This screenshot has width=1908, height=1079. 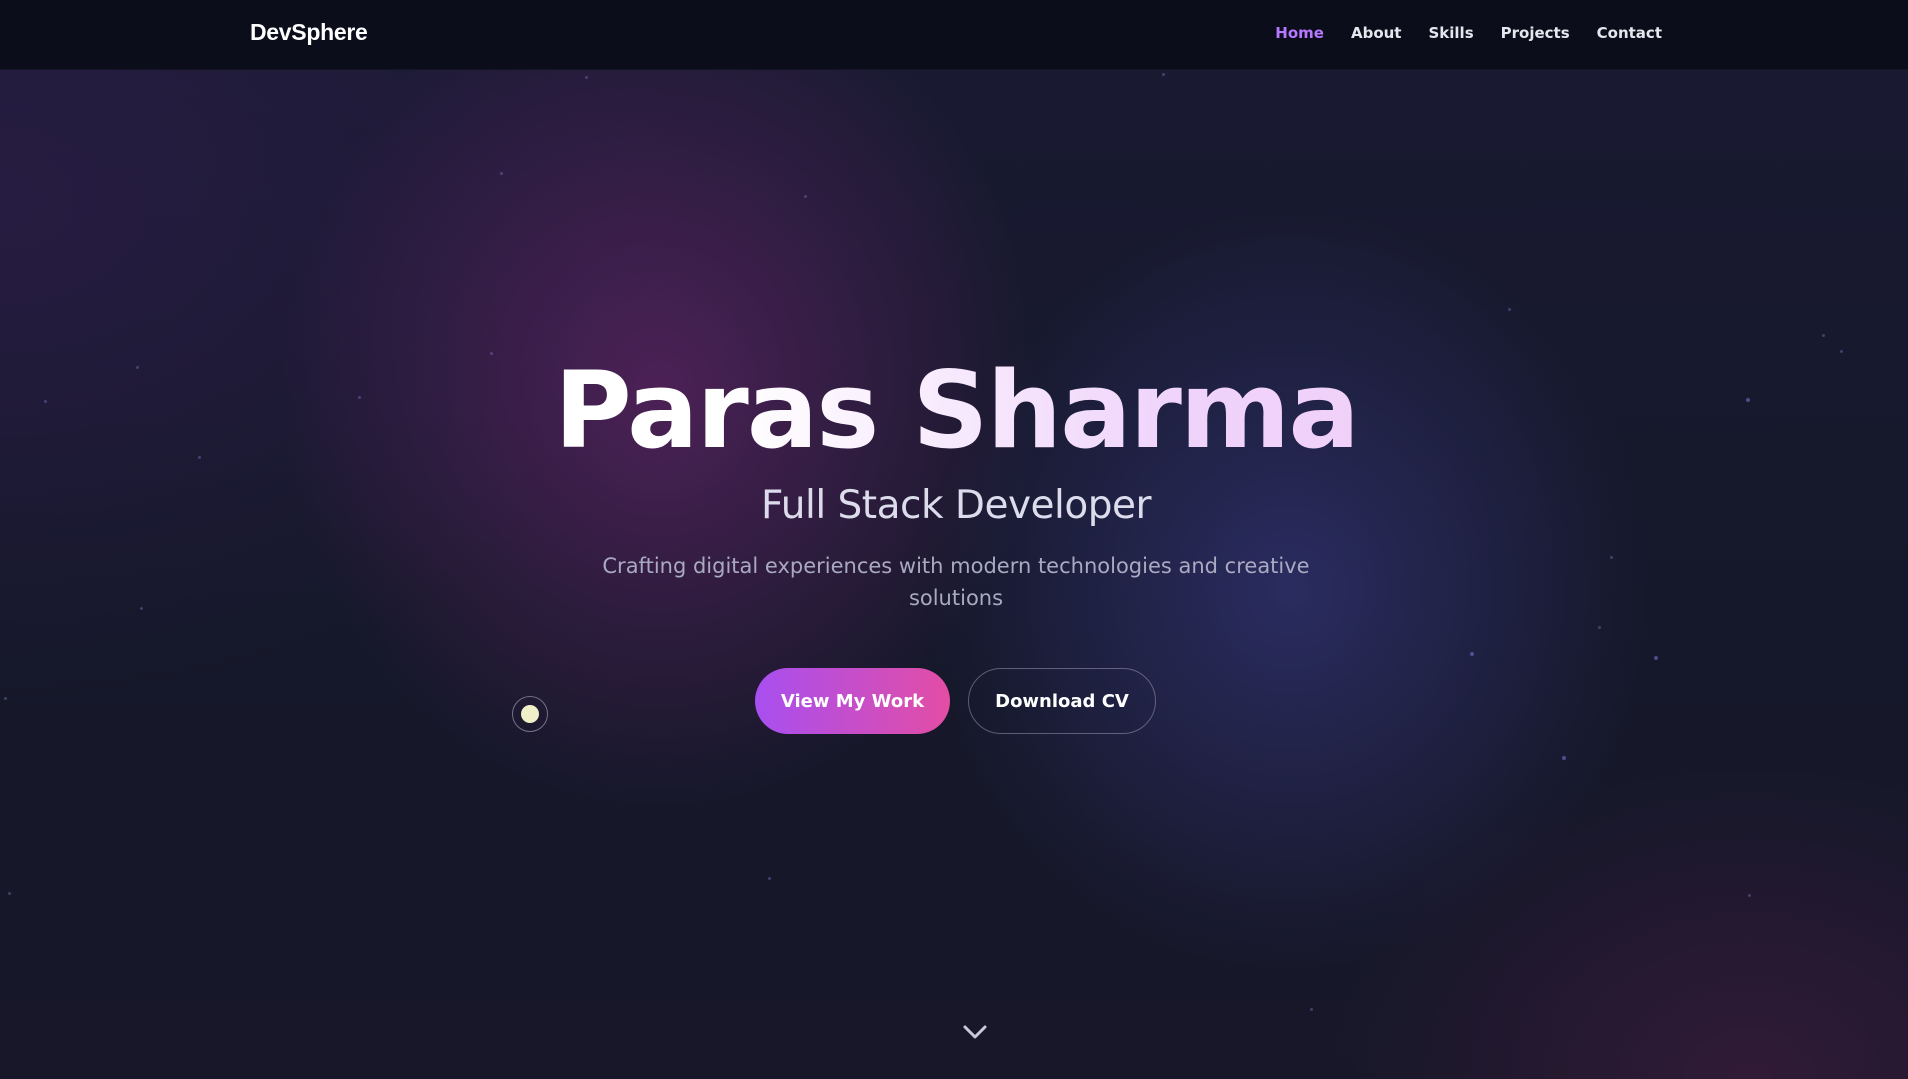 I want to click on download-cv-button: Download CV, so click(x=1062, y=701).